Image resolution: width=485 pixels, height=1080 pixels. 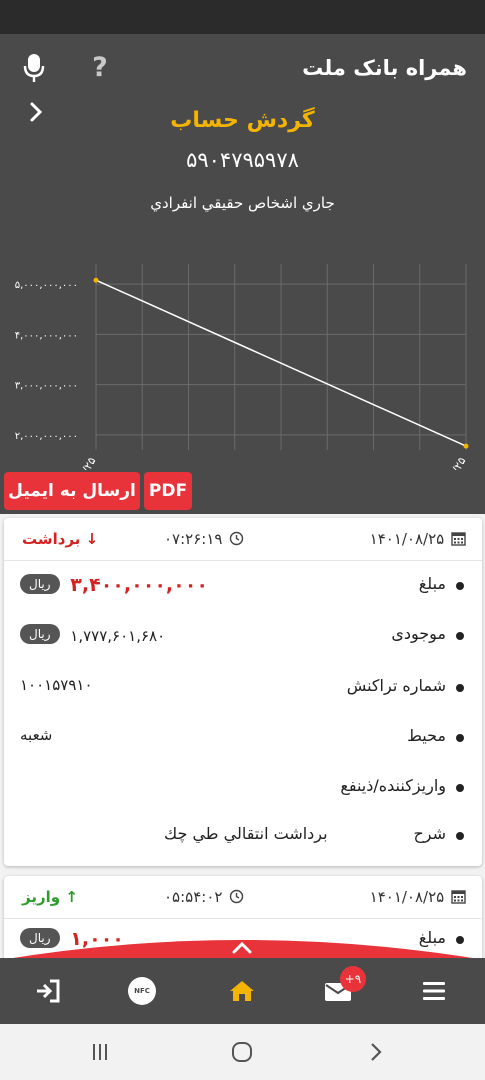 I want to click on transaction-type-withdraw: ↓ برداشت, so click(x=60, y=539).